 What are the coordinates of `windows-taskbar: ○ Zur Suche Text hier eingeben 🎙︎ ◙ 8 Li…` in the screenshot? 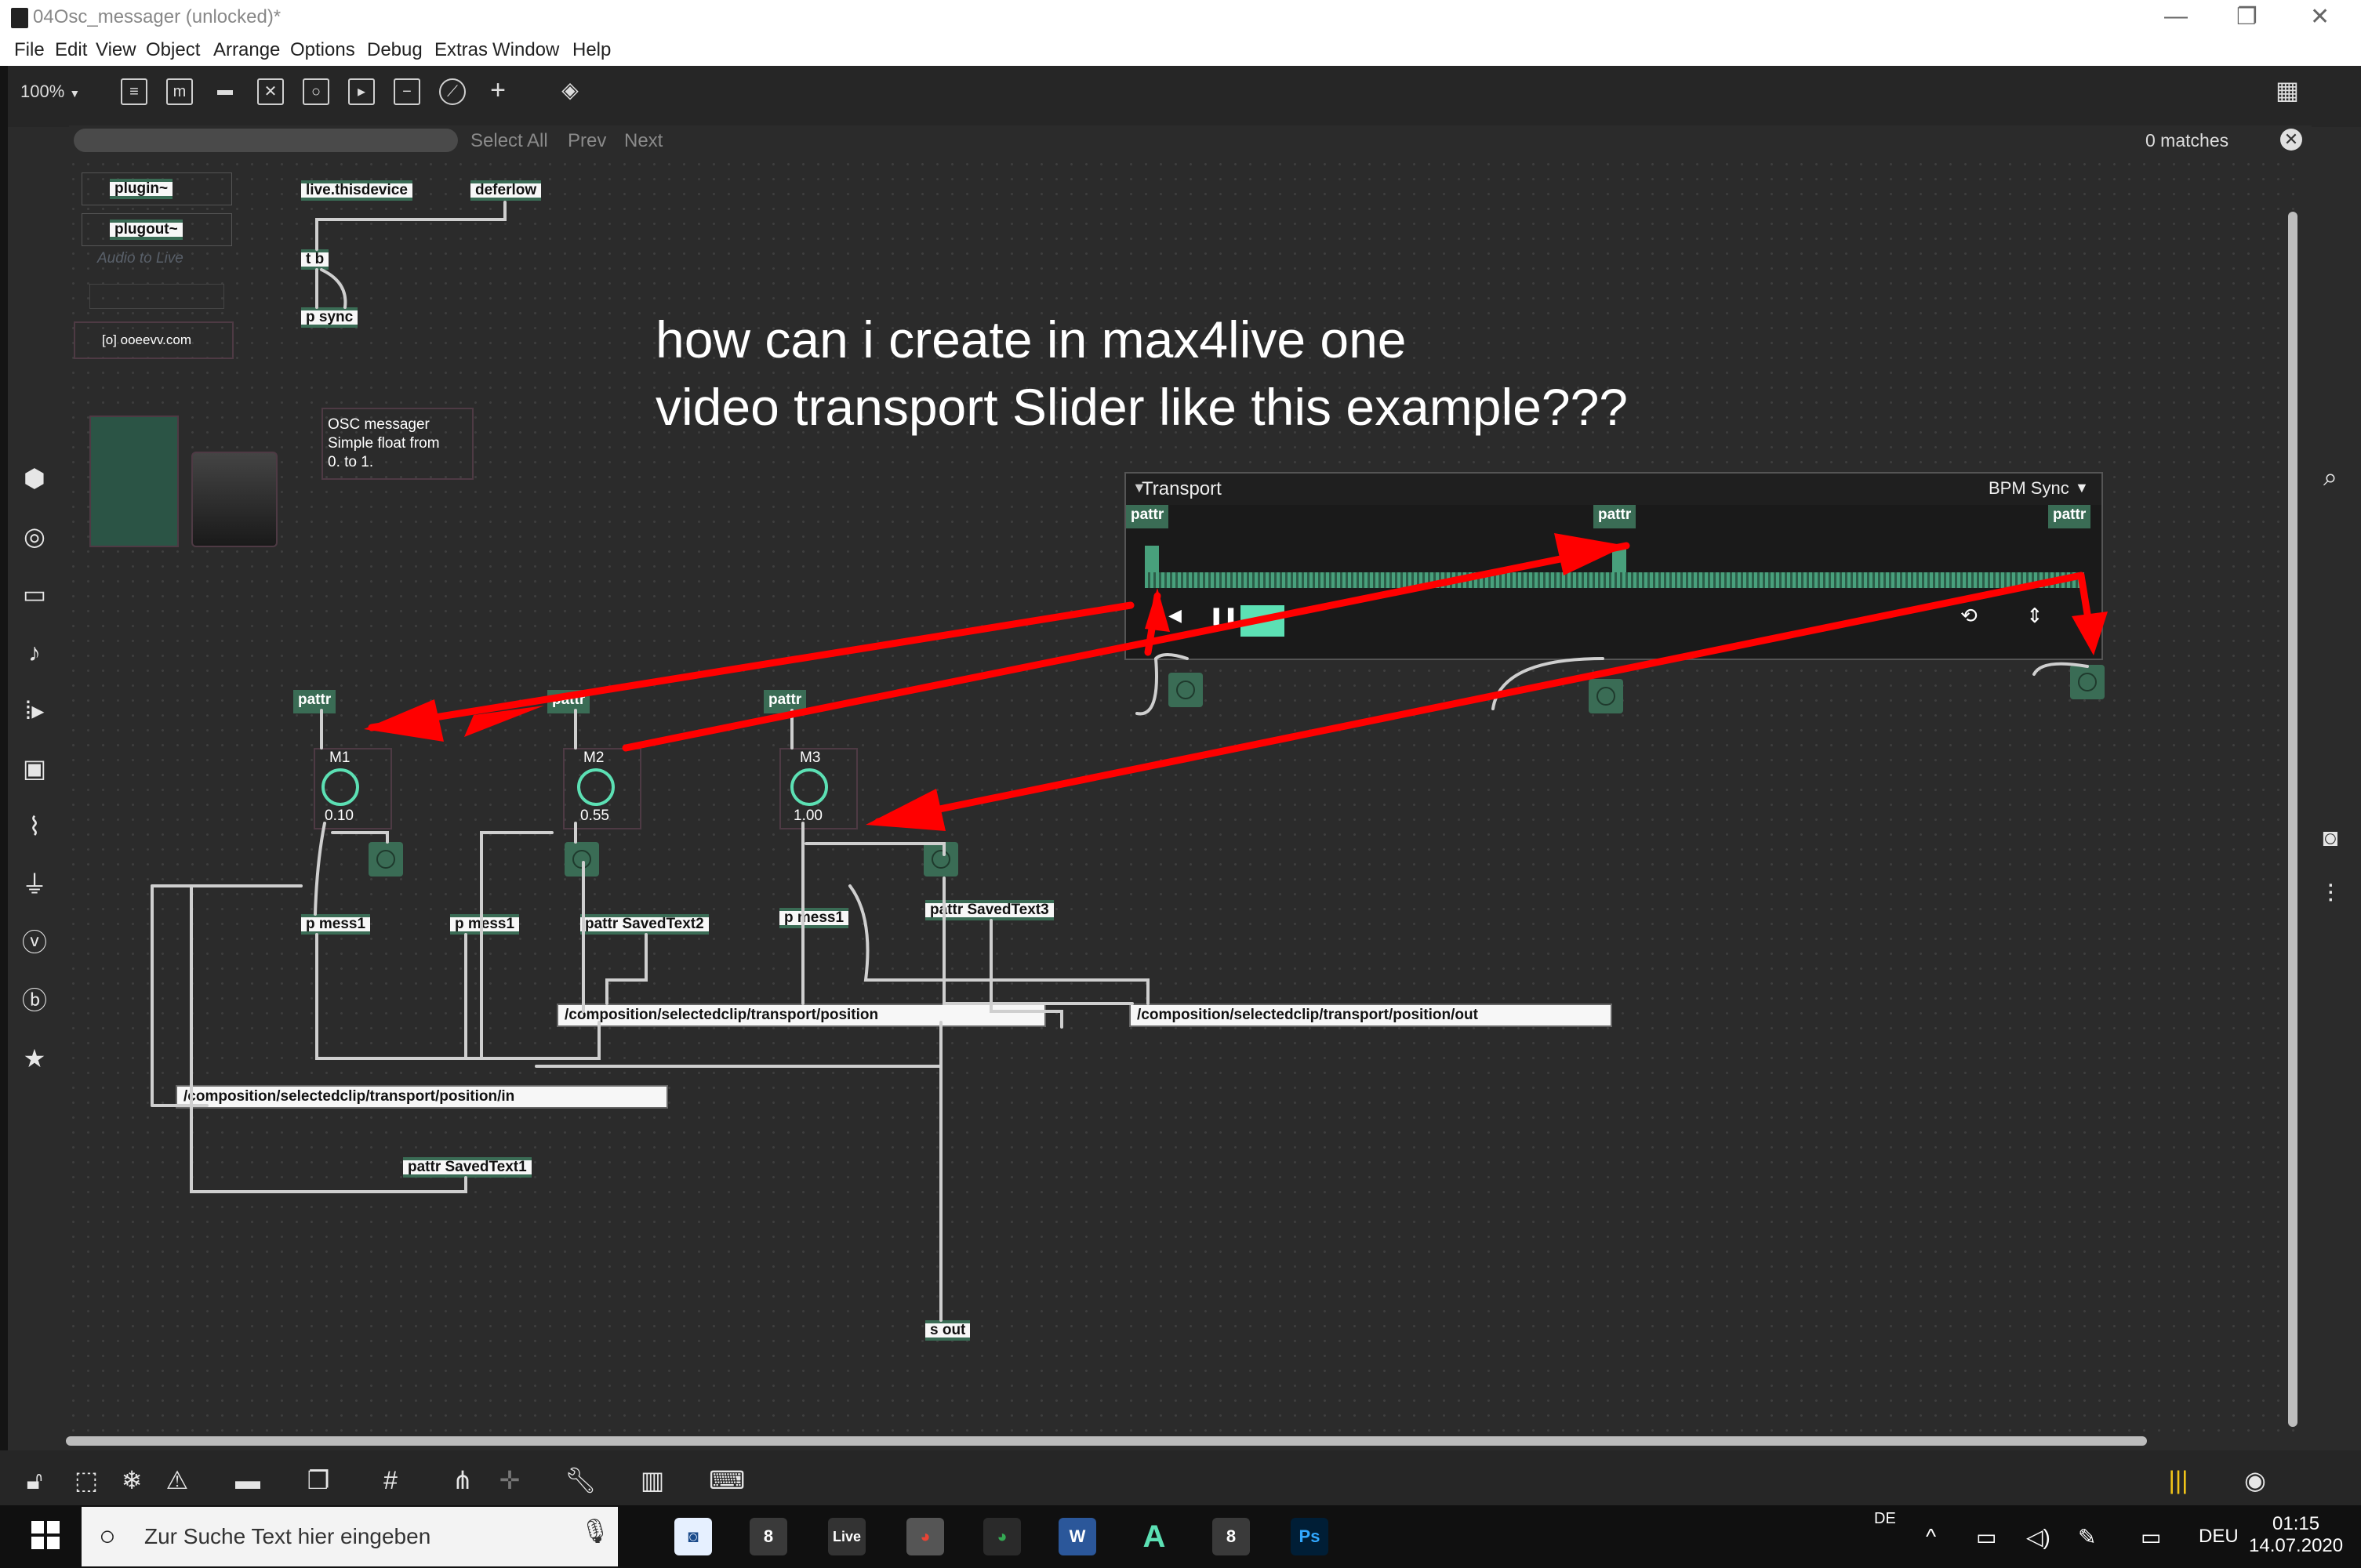 It's located at (1180, 1536).